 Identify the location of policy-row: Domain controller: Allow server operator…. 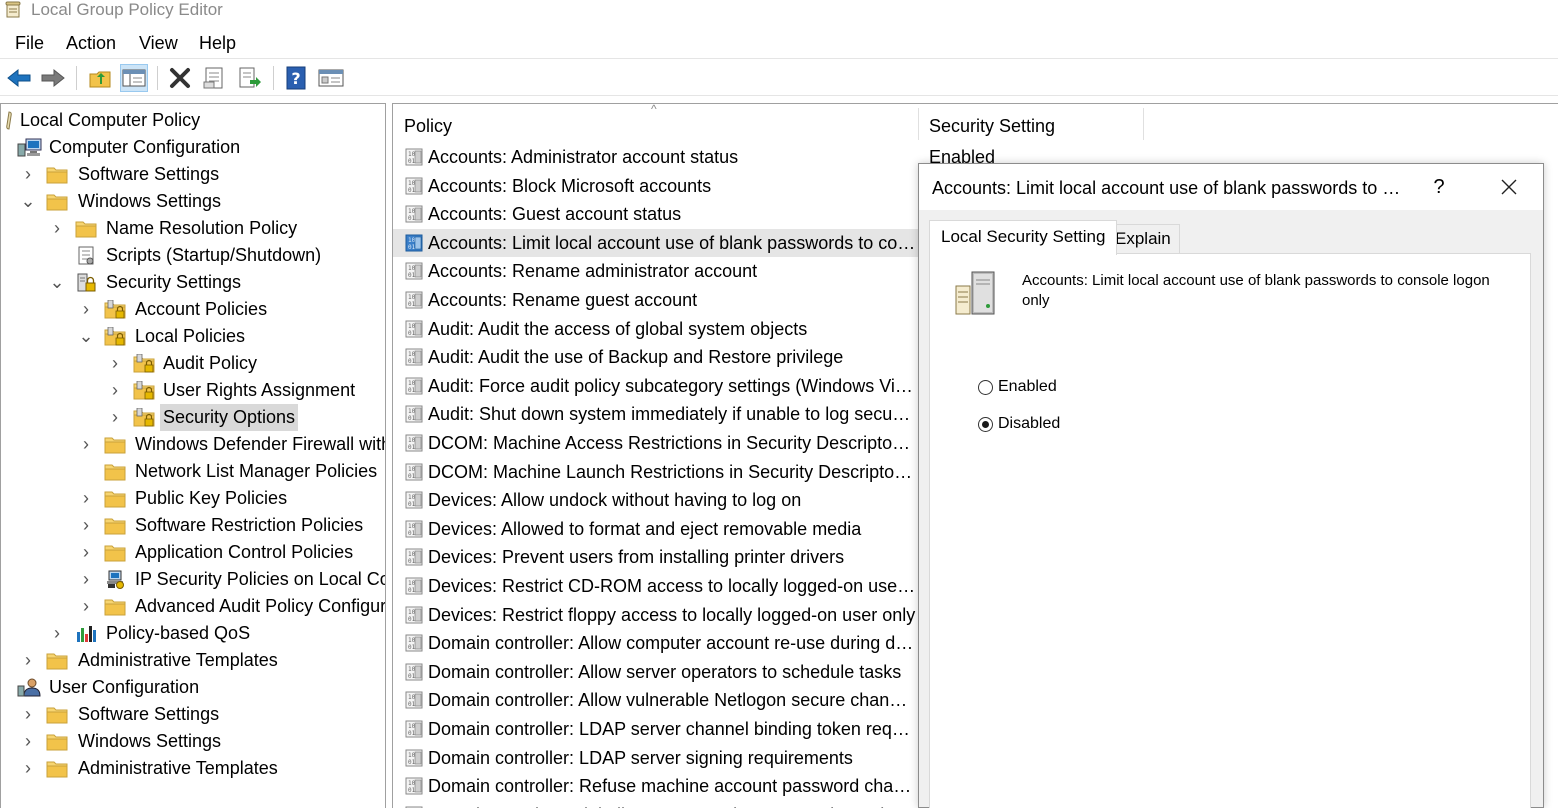
(656, 672).